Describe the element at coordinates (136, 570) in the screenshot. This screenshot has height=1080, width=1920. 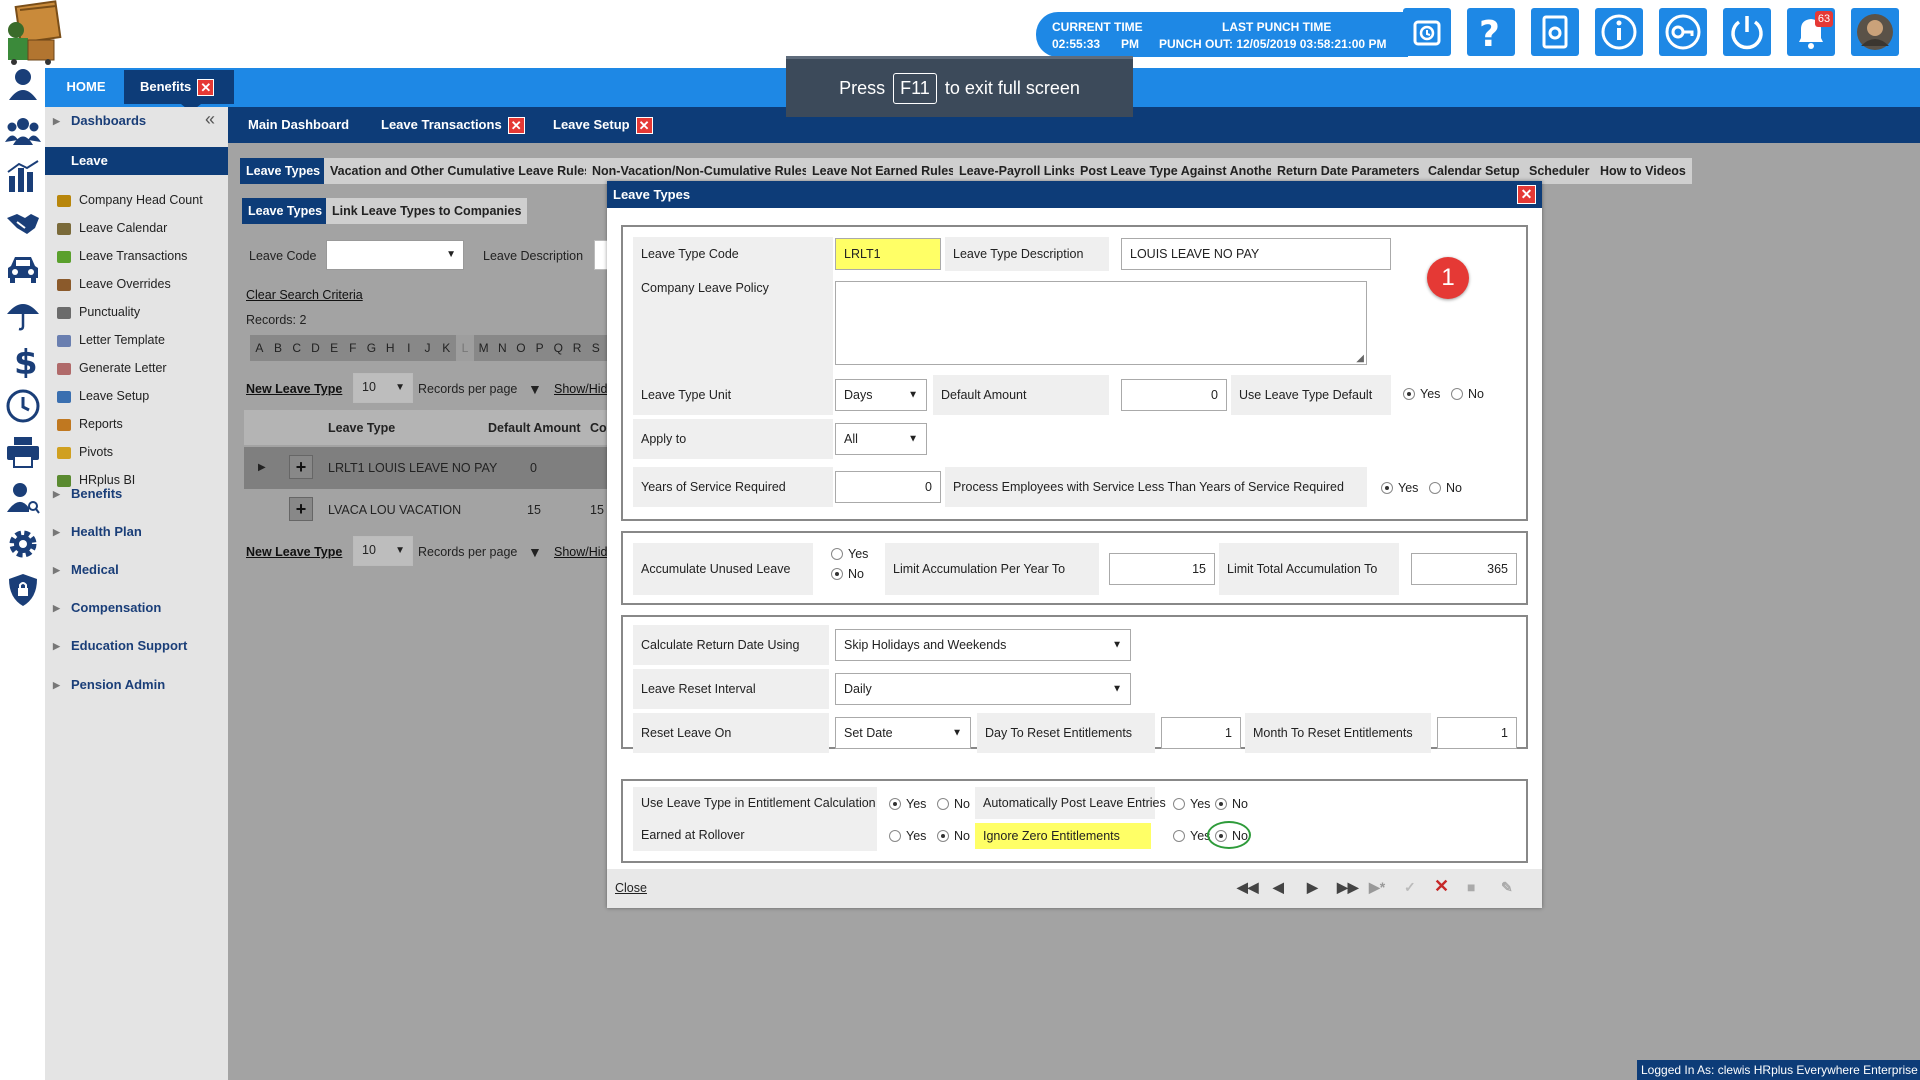
I see `sidebar-group-medical: ▶ Medical` at that location.